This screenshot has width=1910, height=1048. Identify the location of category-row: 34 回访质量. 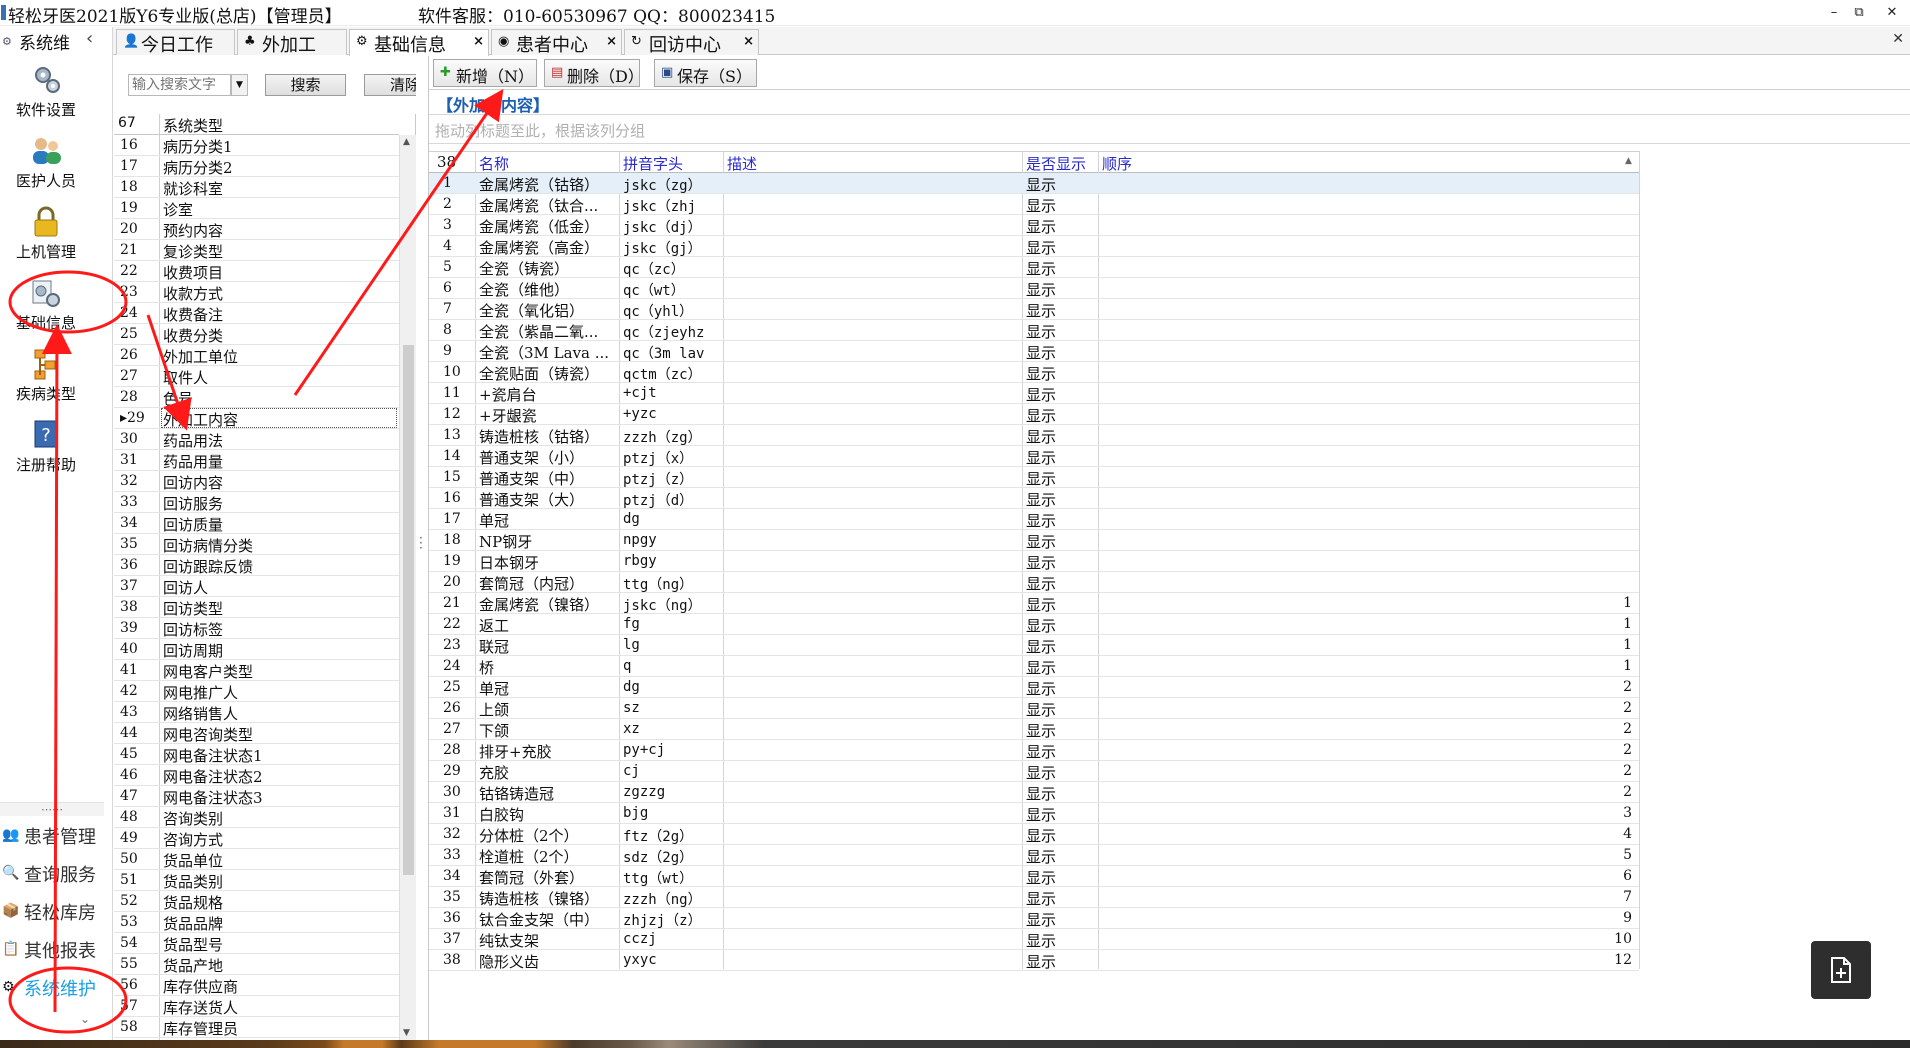
(256, 523).